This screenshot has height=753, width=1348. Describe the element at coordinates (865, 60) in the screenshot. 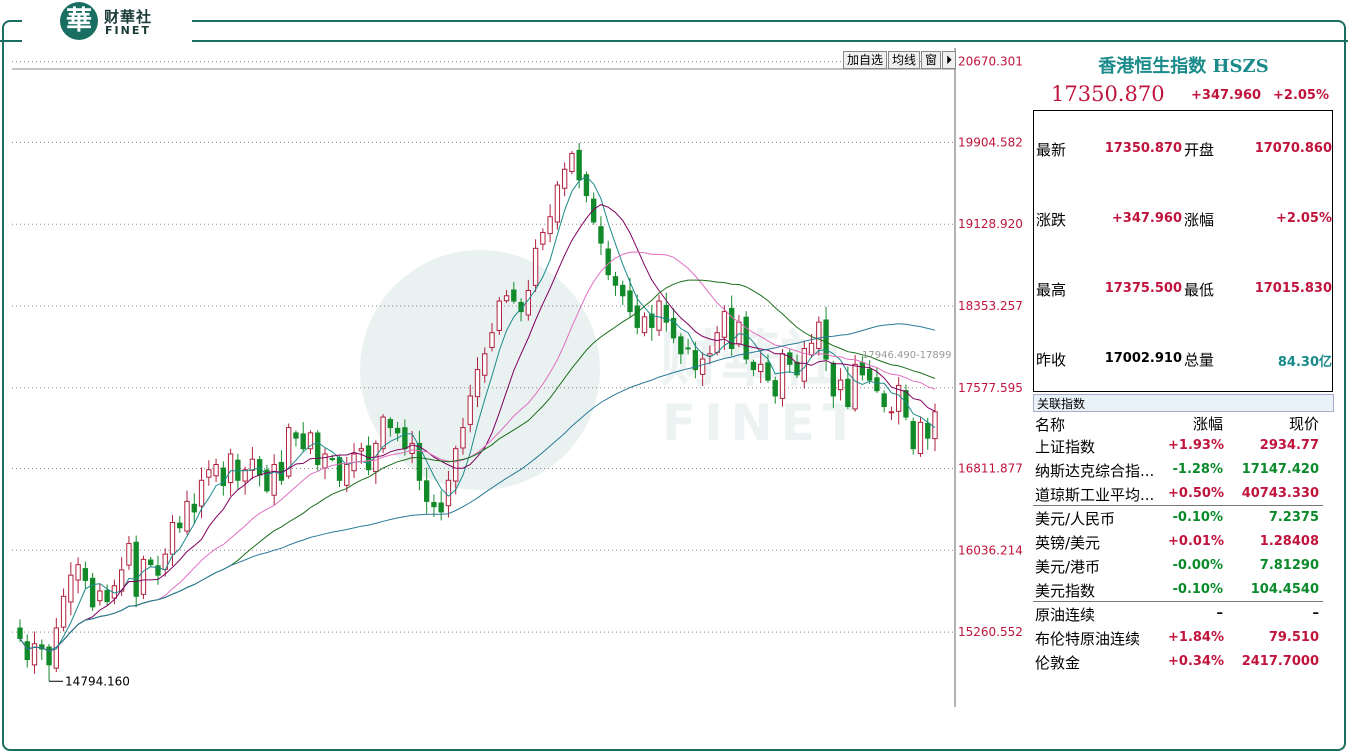

I see `add-watchlist-button: 加自选` at that location.